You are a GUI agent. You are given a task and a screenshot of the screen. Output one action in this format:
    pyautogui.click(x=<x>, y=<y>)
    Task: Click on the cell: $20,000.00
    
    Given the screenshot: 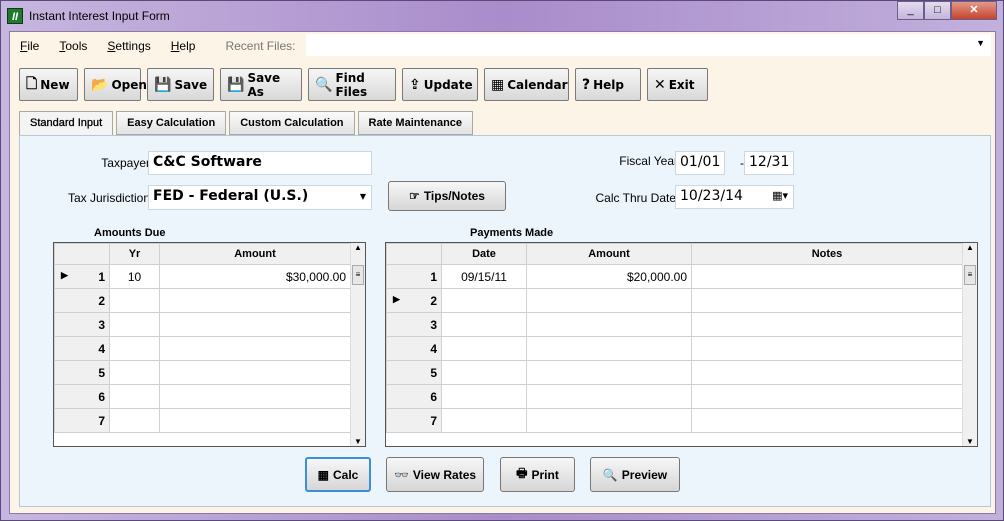 What is the action you would take?
    pyautogui.click(x=609, y=276)
    